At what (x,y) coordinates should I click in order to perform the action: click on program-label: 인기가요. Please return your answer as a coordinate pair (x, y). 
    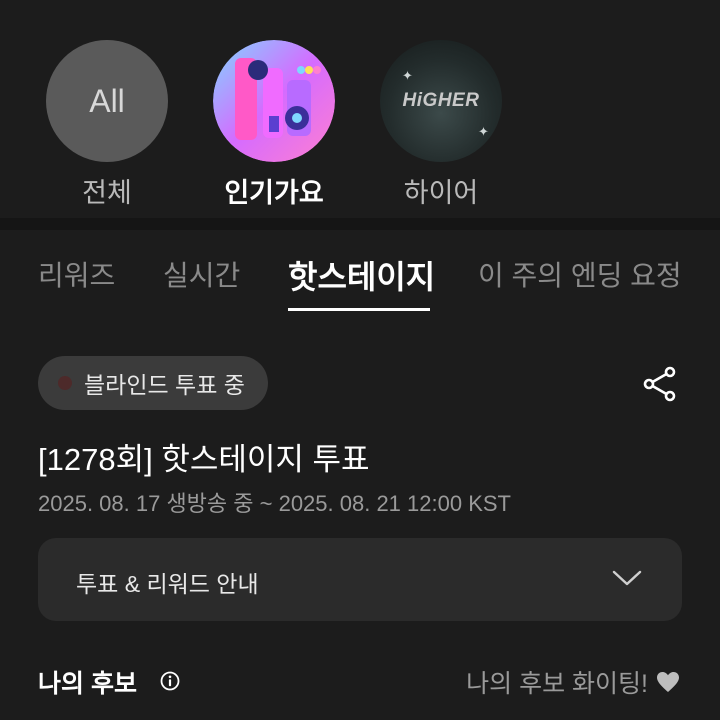
    Looking at the image, I should click on (274, 193).